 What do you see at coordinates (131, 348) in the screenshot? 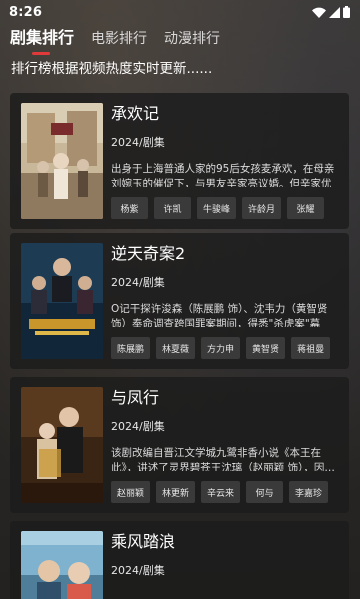
I see `actor-tag: 陈展鹏` at bounding box center [131, 348].